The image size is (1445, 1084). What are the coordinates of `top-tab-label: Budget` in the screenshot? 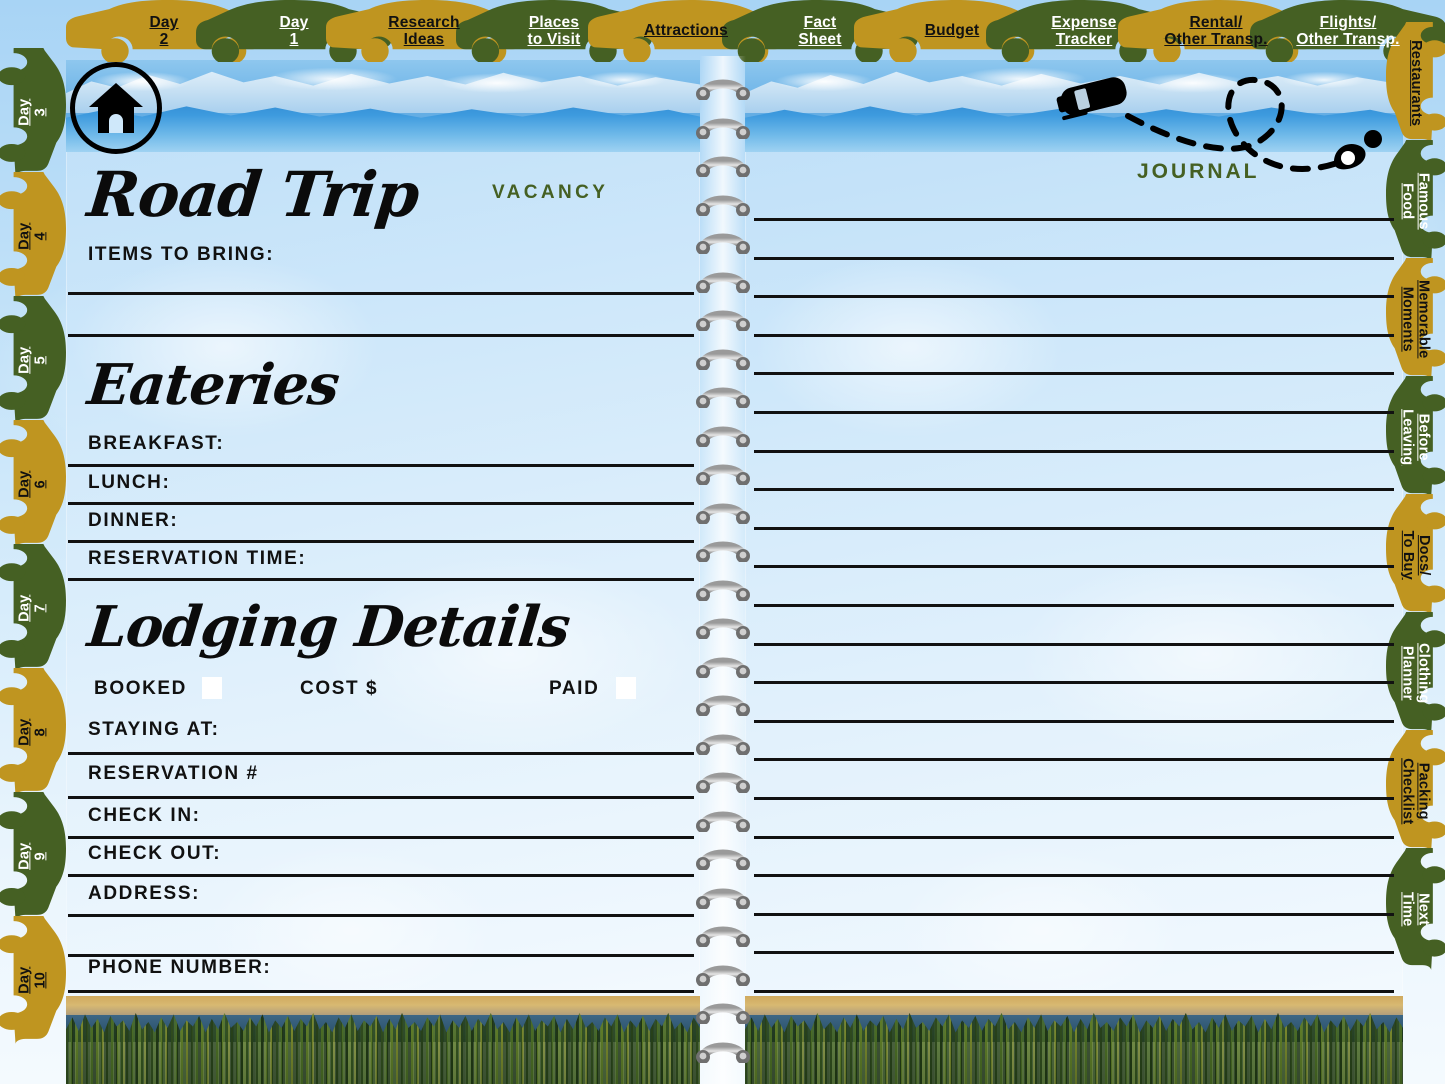 It's located at (952, 31).